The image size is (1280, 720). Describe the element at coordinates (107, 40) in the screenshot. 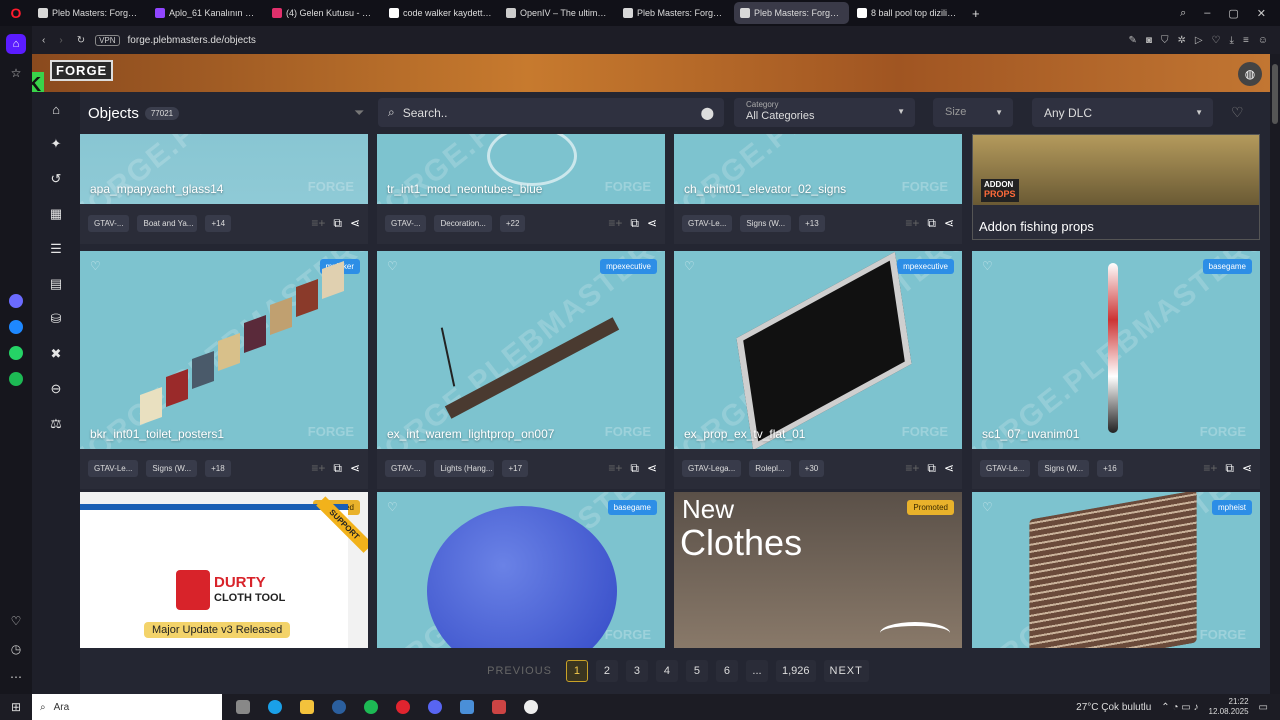

I see `vpn-badge: VPN` at that location.